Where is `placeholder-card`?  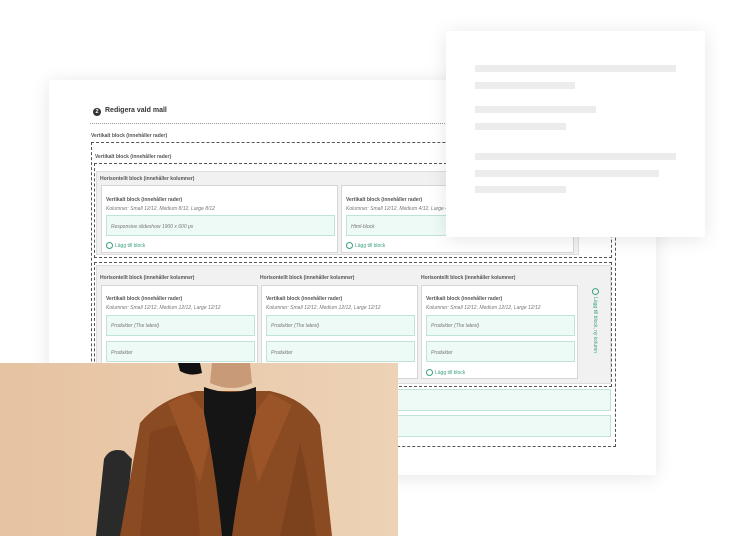 placeholder-card is located at coordinates (575, 134).